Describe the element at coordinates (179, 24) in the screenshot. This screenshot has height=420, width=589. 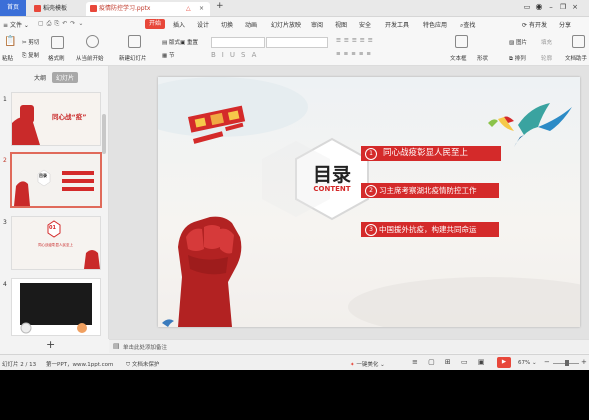
I see `menu-insert: 插入` at that location.